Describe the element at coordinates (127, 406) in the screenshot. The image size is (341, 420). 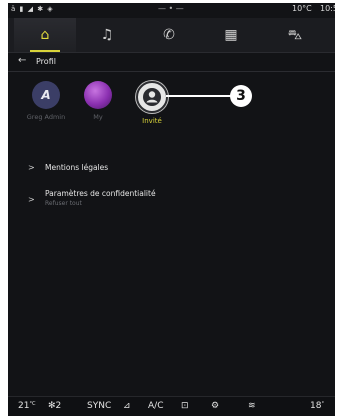
I see `windshield-defrost-icon: ⊿` at that location.